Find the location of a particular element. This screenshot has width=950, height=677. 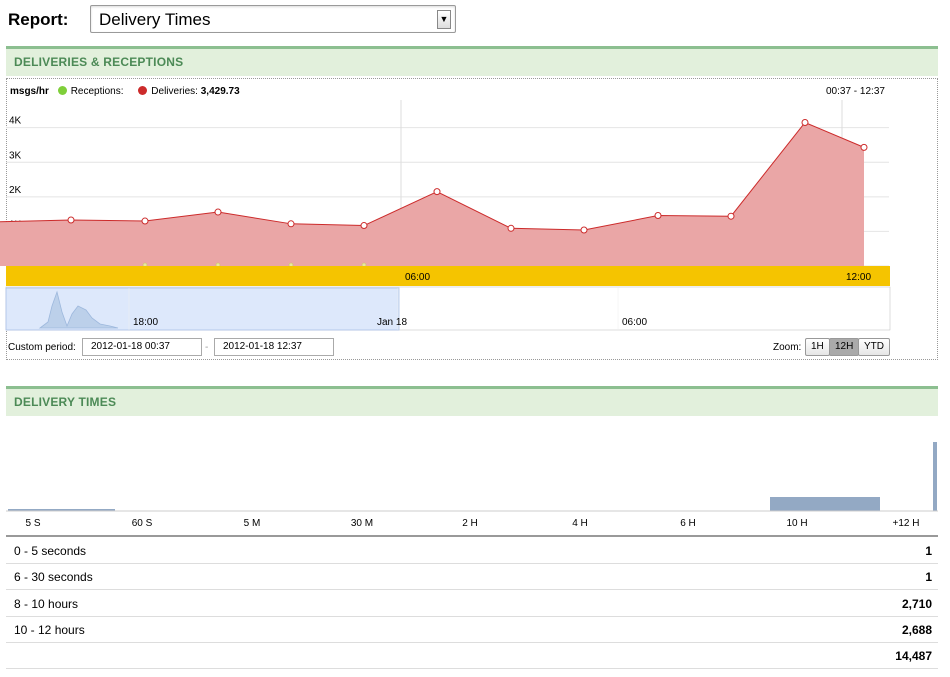

histogram-bucket-label: 60 S is located at coordinates (142, 523).